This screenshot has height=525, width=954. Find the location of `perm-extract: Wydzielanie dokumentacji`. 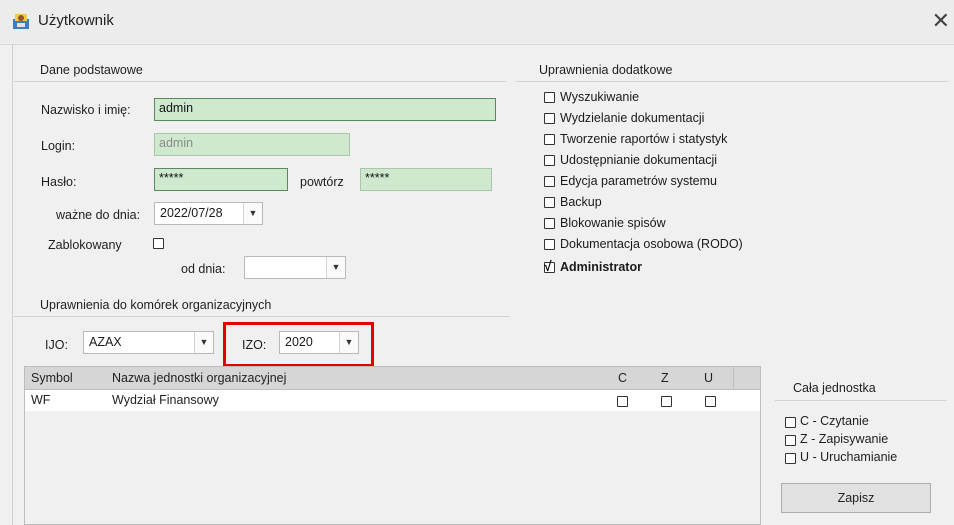

perm-extract: Wydzielanie dokumentacji is located at coordinates (694, 119).